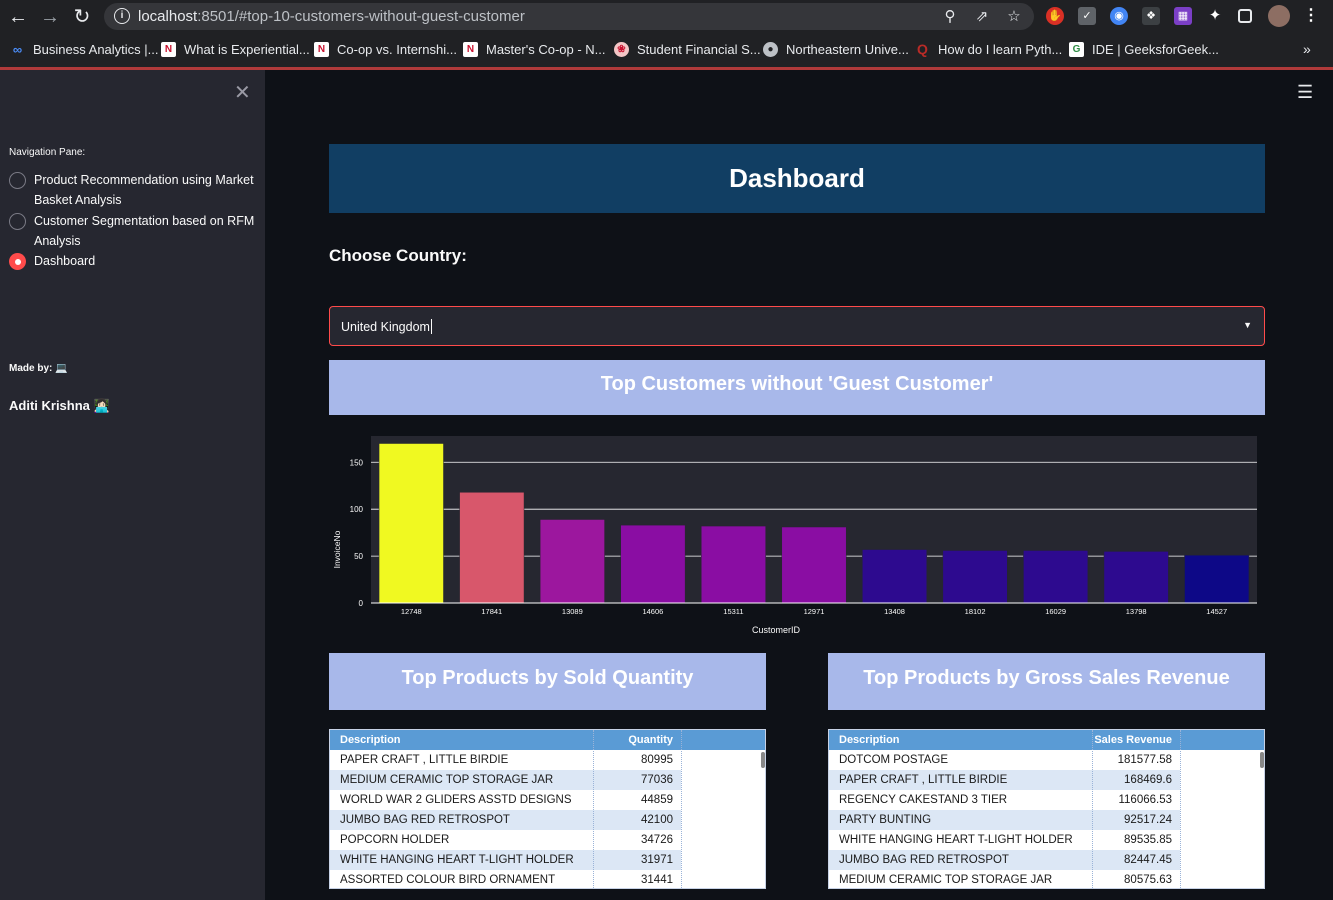 The image size is (1333, 900). Describe the element at coordinates (797, 326) in the screenshot. I see `country-select: United Kingdom ▼` at that location.